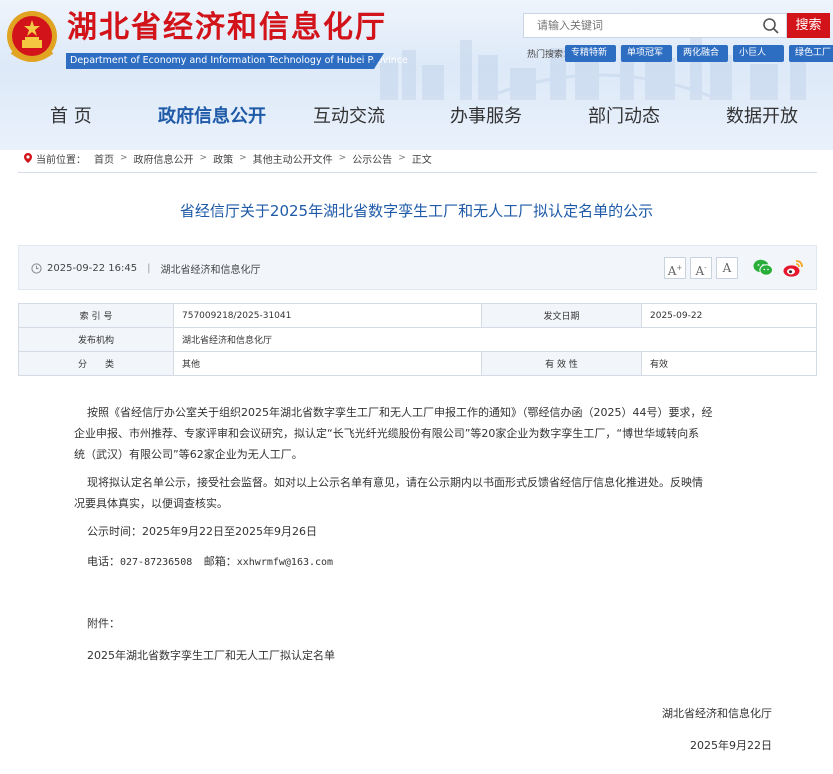 The height and width of the screenshot is (774, 833). Describe the element at coordinates (416, 117) in the screenshot. I see `main-nav: 首 页 政府信息公开 互动交流 办事服务 部门动态 数据开放` at that location.